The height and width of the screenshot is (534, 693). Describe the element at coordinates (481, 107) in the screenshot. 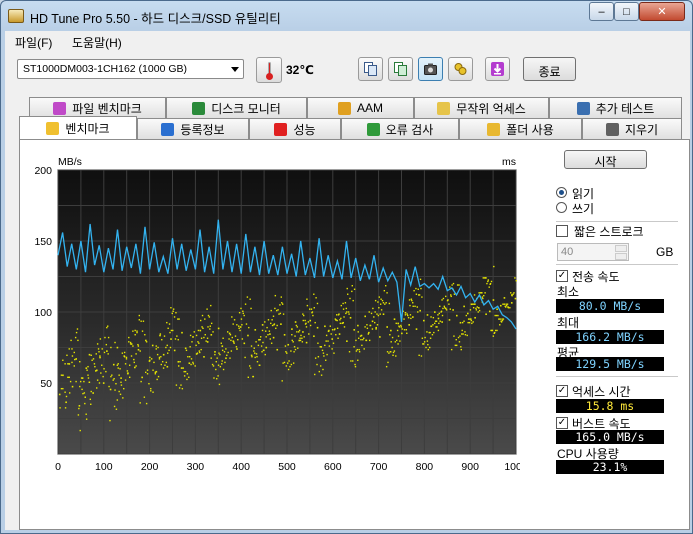

I see `tab-top-3: 무작위 억세스` at that location.